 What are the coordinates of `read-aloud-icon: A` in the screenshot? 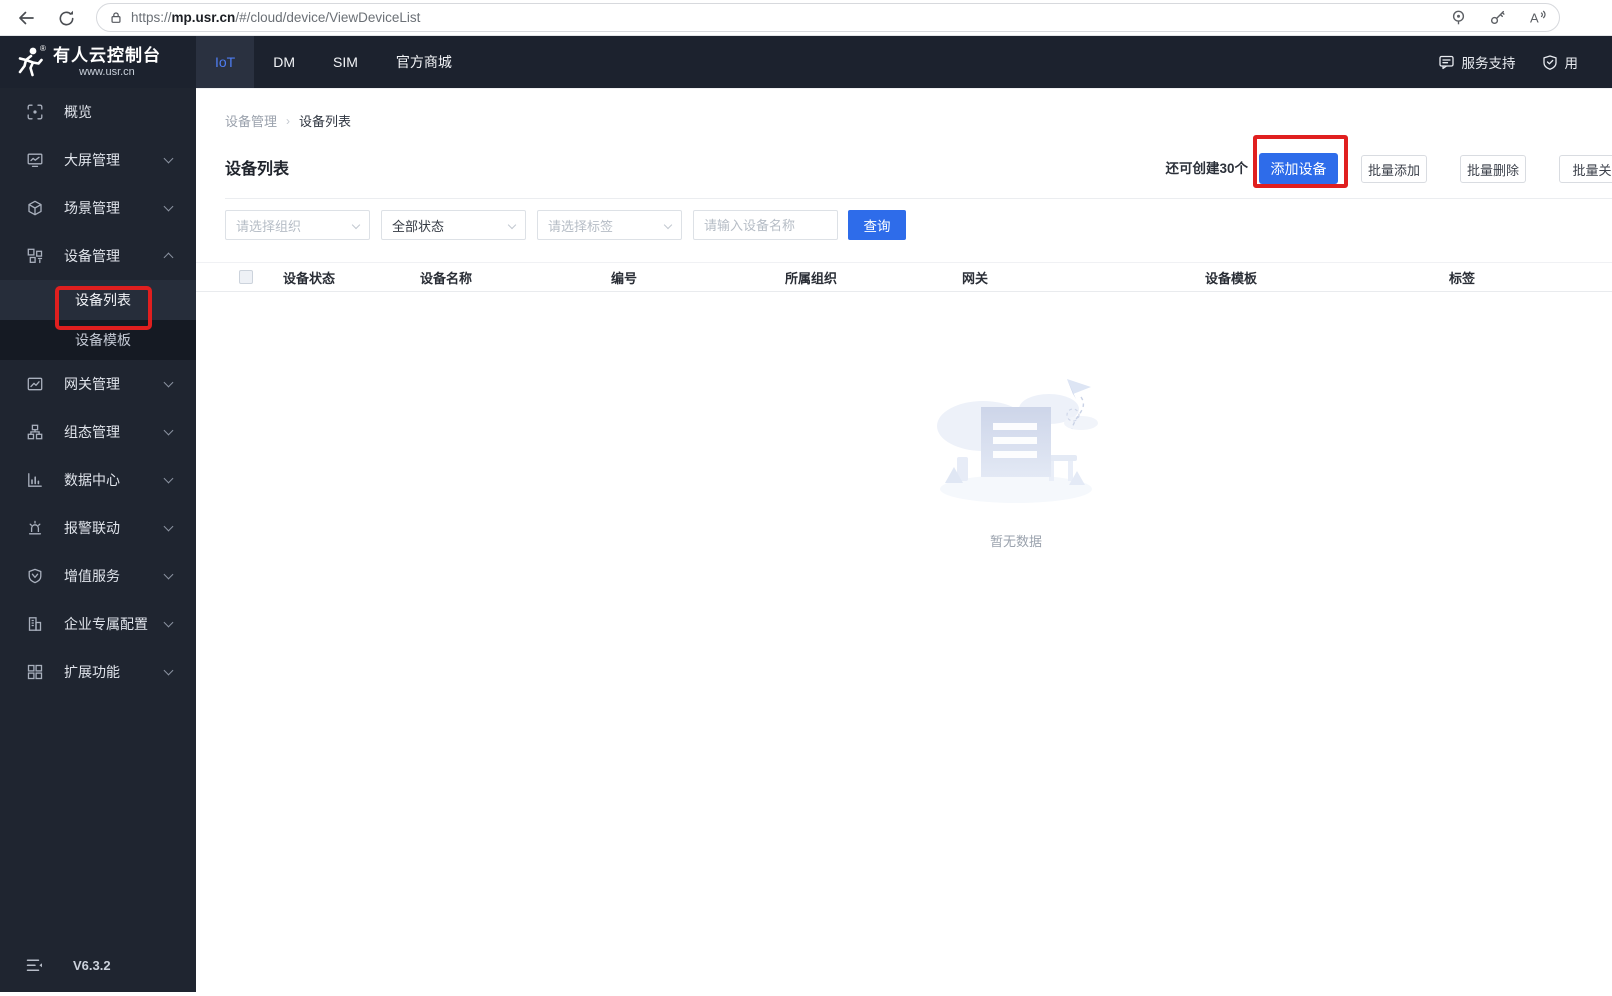 It's located at (1537, 17).